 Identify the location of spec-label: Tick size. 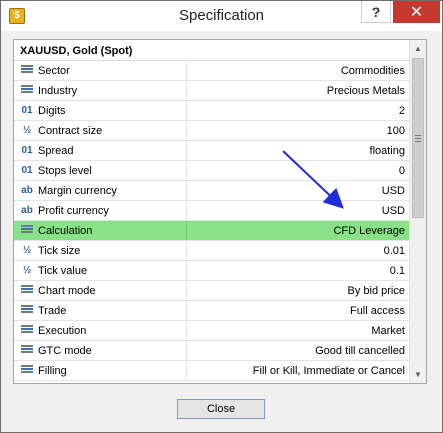
(59, 251).